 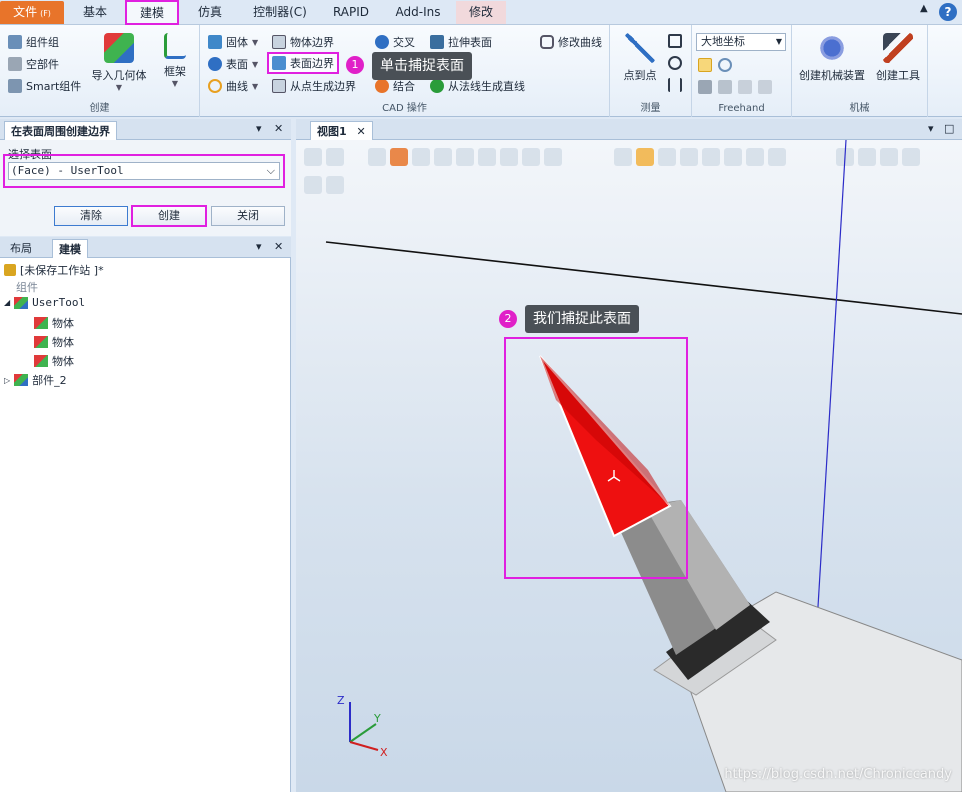 What do you see at coordinates (404, 42) in the screenshot?
I see `intersect-label: 交叉` at bounding box center [404, 42].